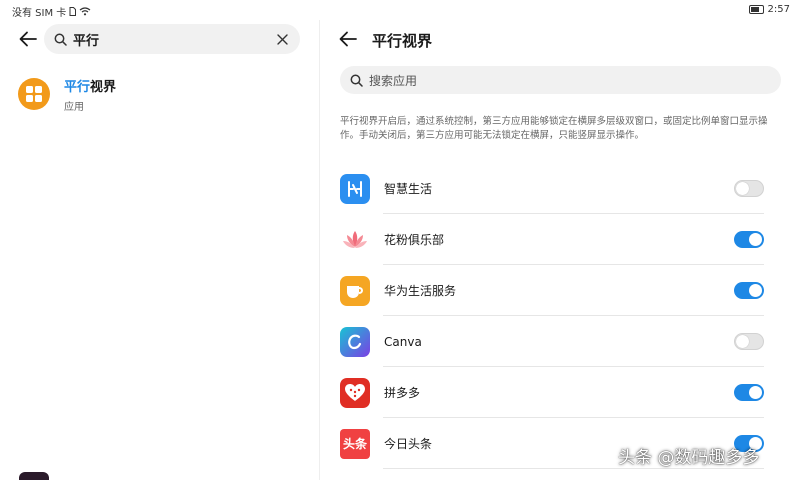 Image resolution: width=800 pixels, height=480 pixels. I want to click on status-time: 2:57, so click(778, 9).